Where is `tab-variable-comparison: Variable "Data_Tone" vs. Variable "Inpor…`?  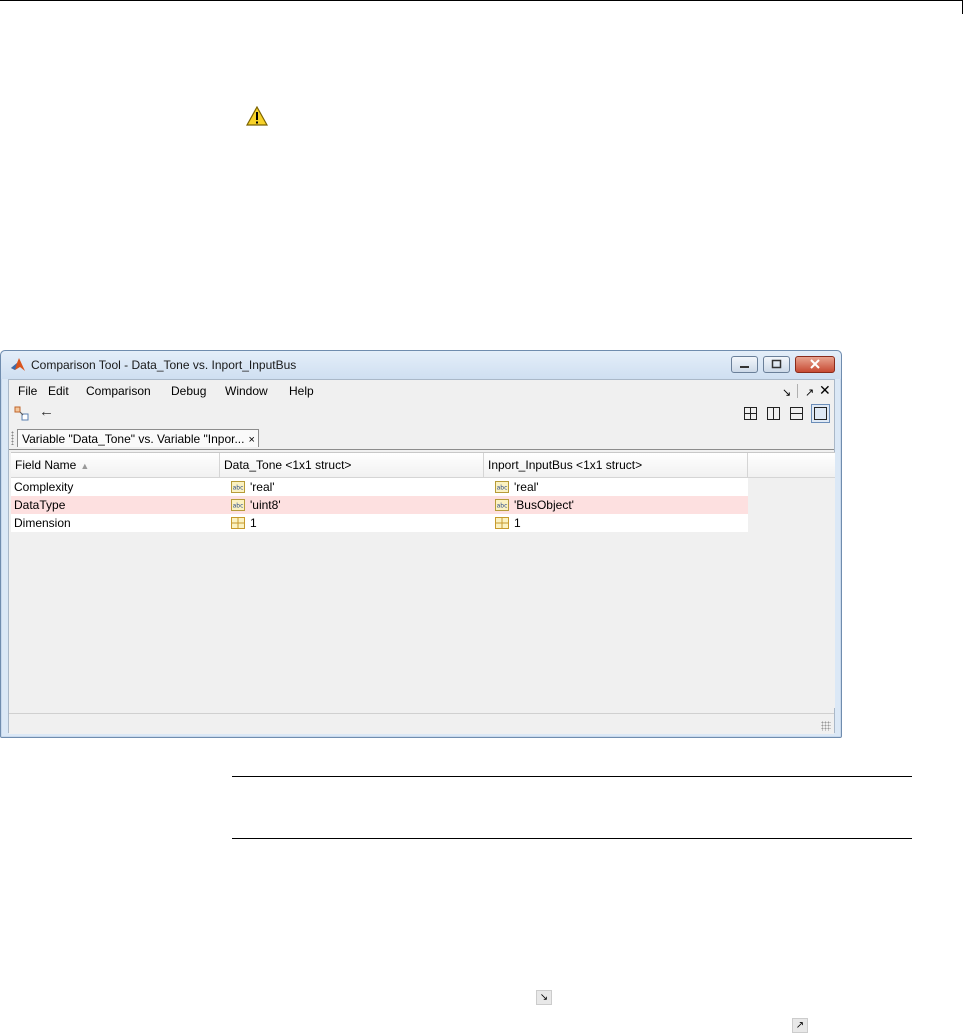 tab-variable-comparison: Variable "Data_Tone" vs. Variable "Inpor… is located at coordinates (138, 438).